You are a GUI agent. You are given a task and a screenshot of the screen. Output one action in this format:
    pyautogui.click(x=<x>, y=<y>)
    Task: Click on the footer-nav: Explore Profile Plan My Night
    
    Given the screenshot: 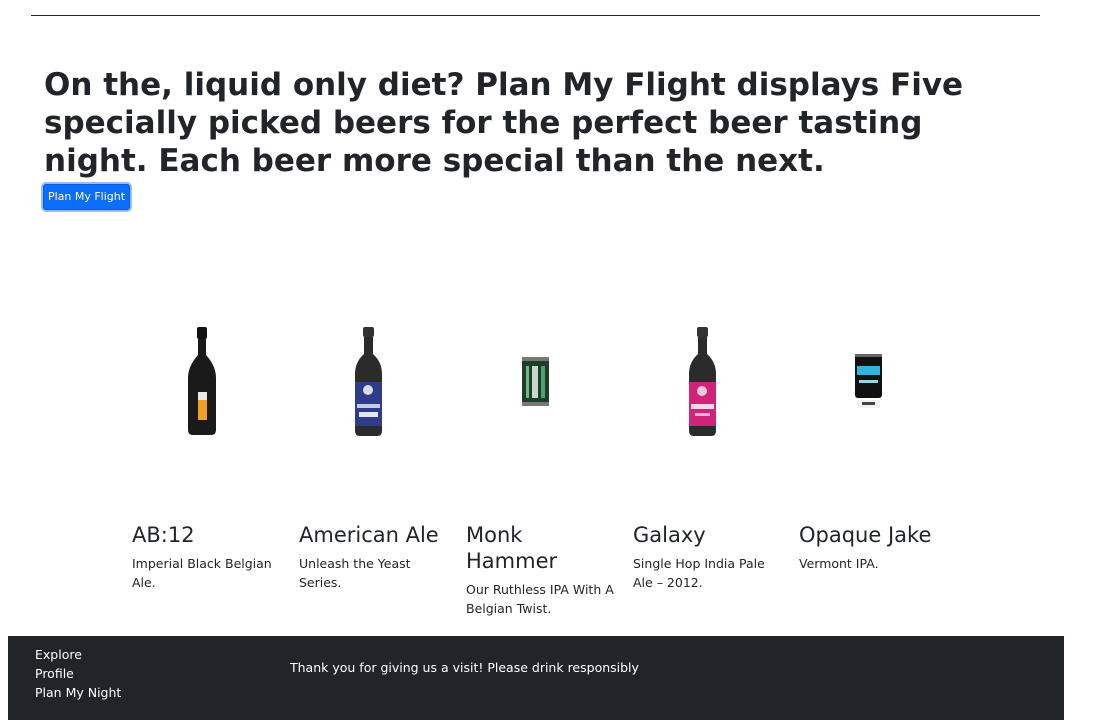 What is the action you would take?
    pyautogui.click(x=78, y=673)
    